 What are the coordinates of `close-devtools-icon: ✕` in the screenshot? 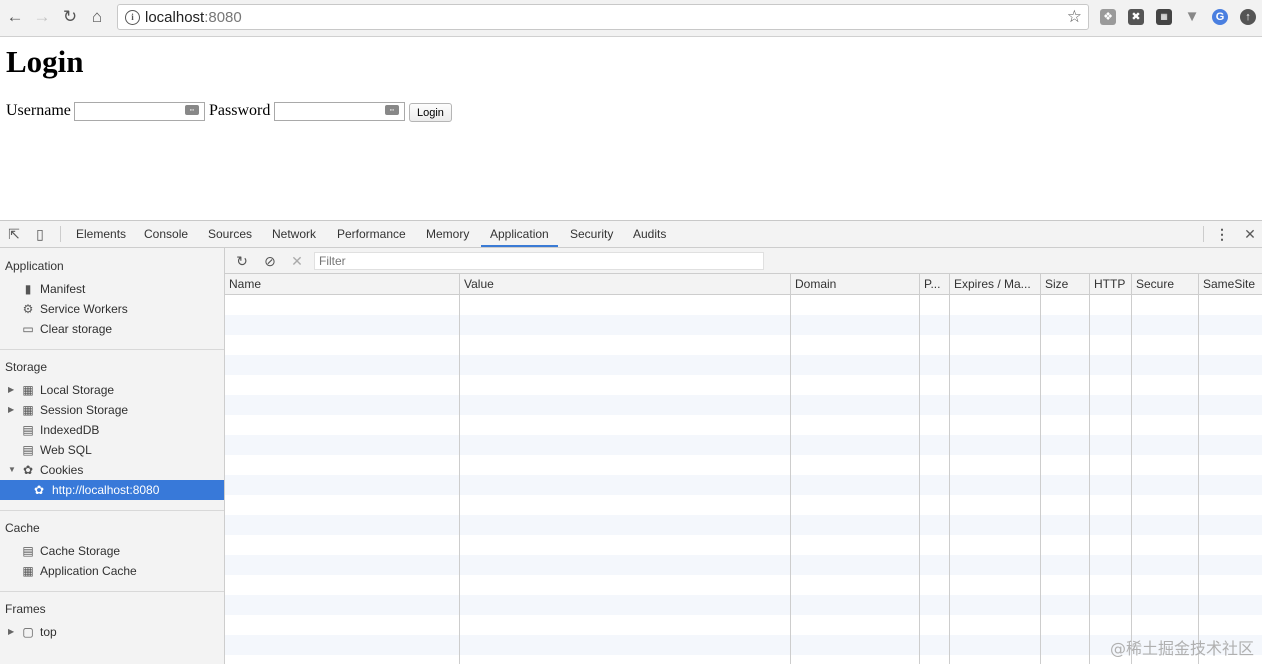 It's located at (1250, 234).